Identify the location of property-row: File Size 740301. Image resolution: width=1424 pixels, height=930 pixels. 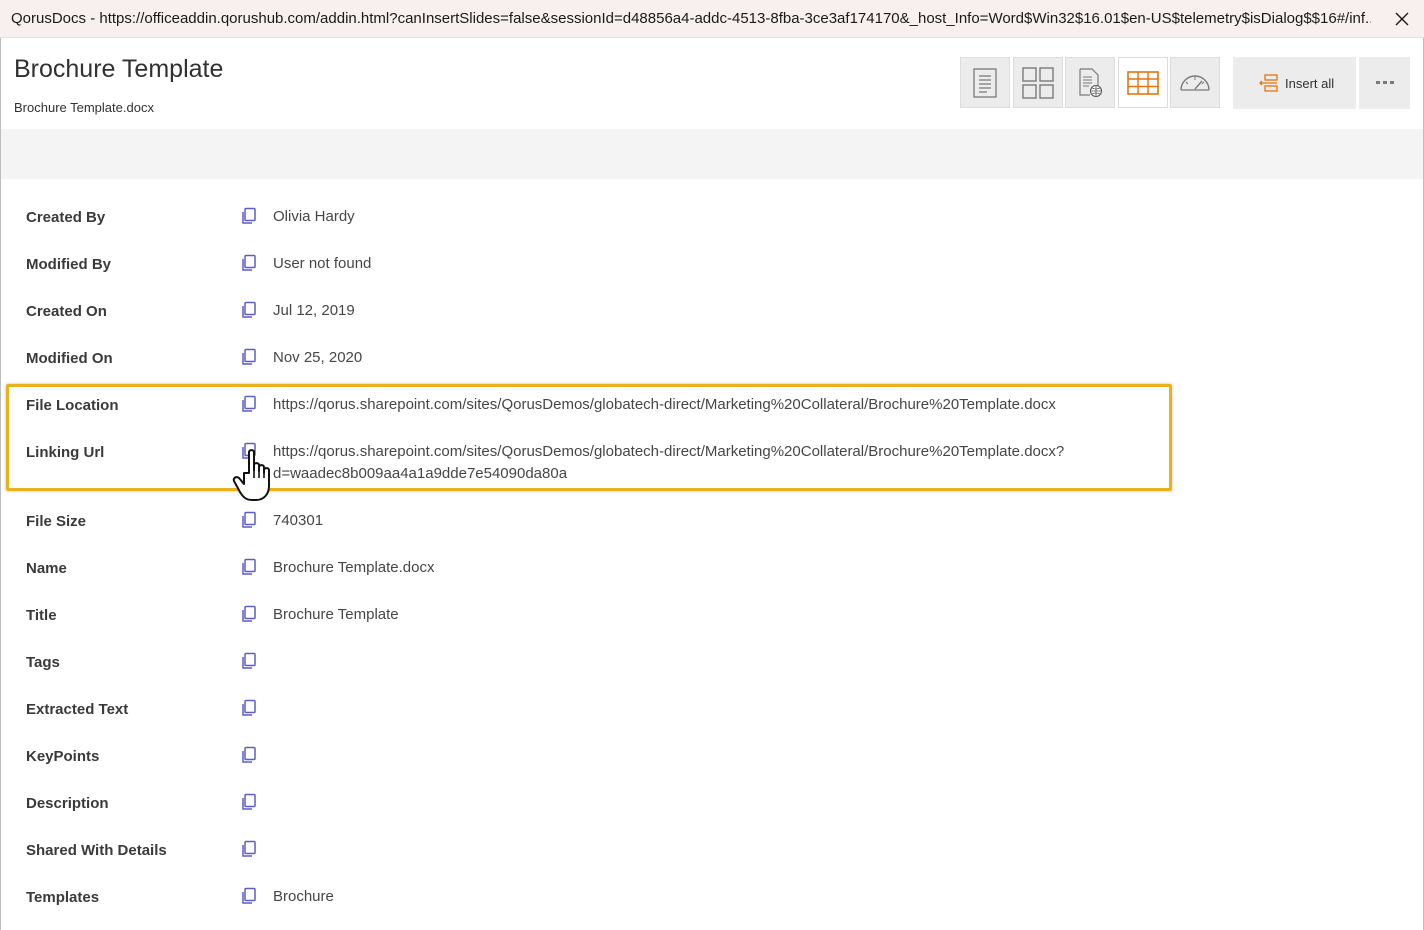
(601, 523).